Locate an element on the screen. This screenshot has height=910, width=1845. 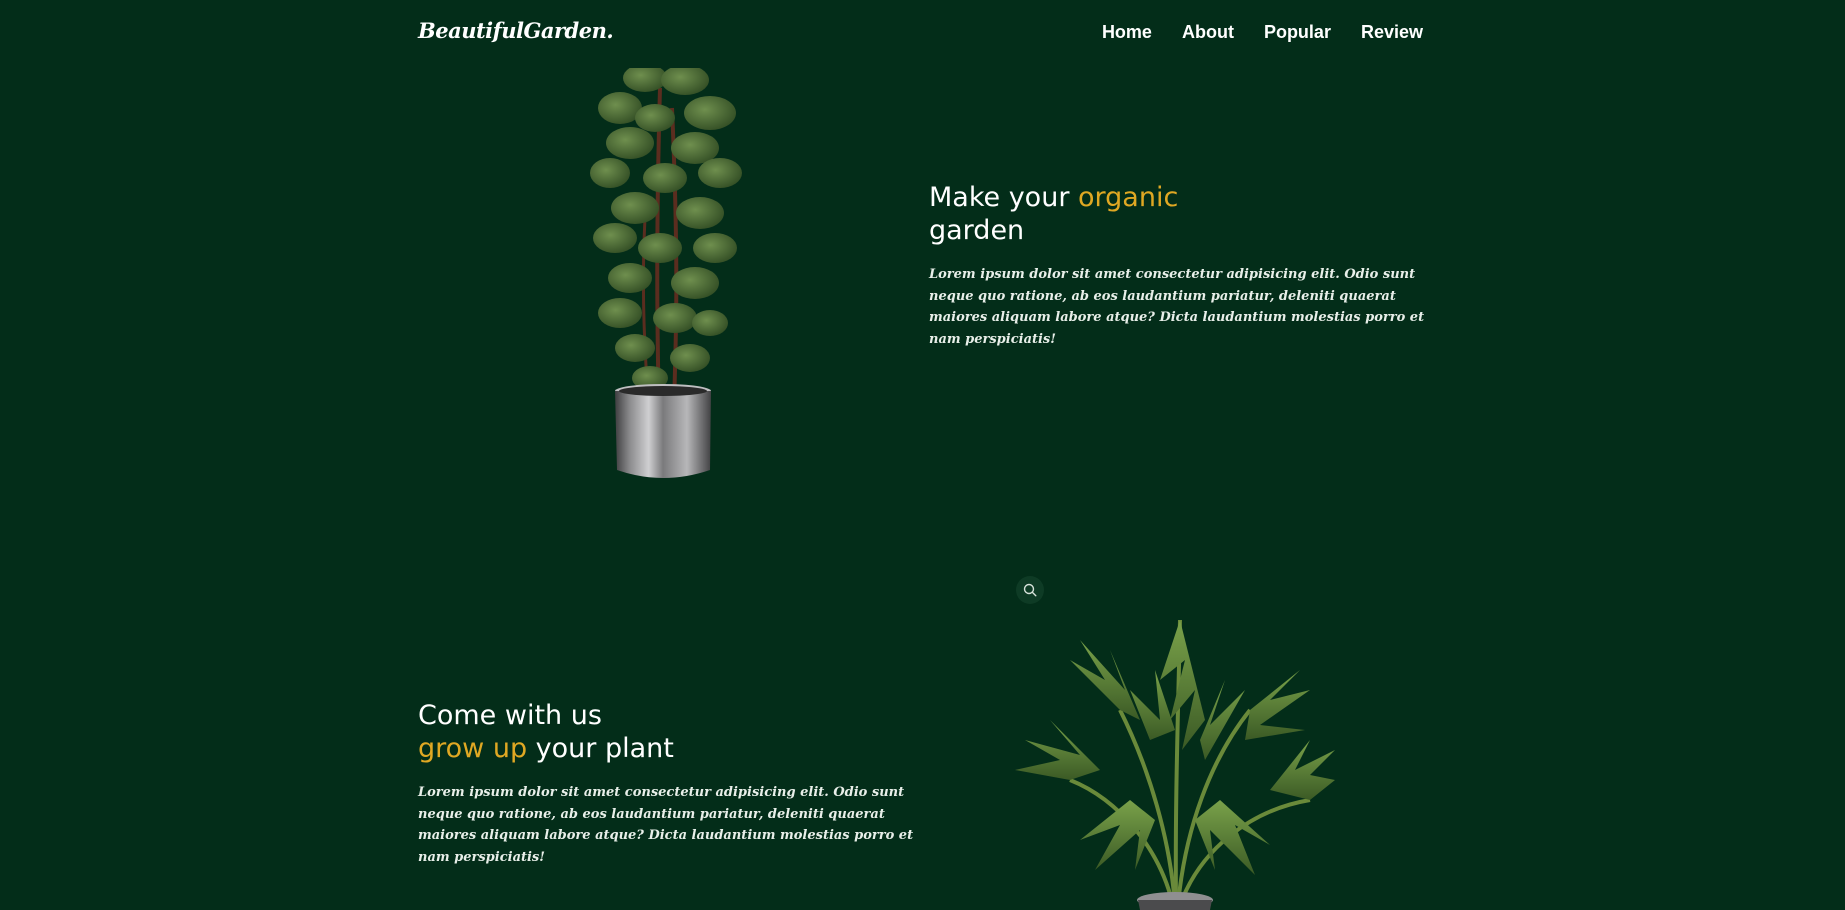
about-plant-image is located at coordinates (1175, 764).